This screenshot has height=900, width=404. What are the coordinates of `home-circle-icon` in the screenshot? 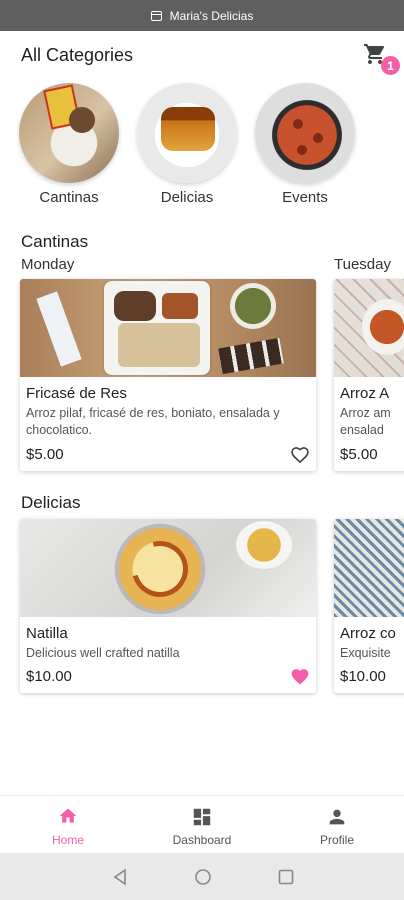 It's located at (203, 877).